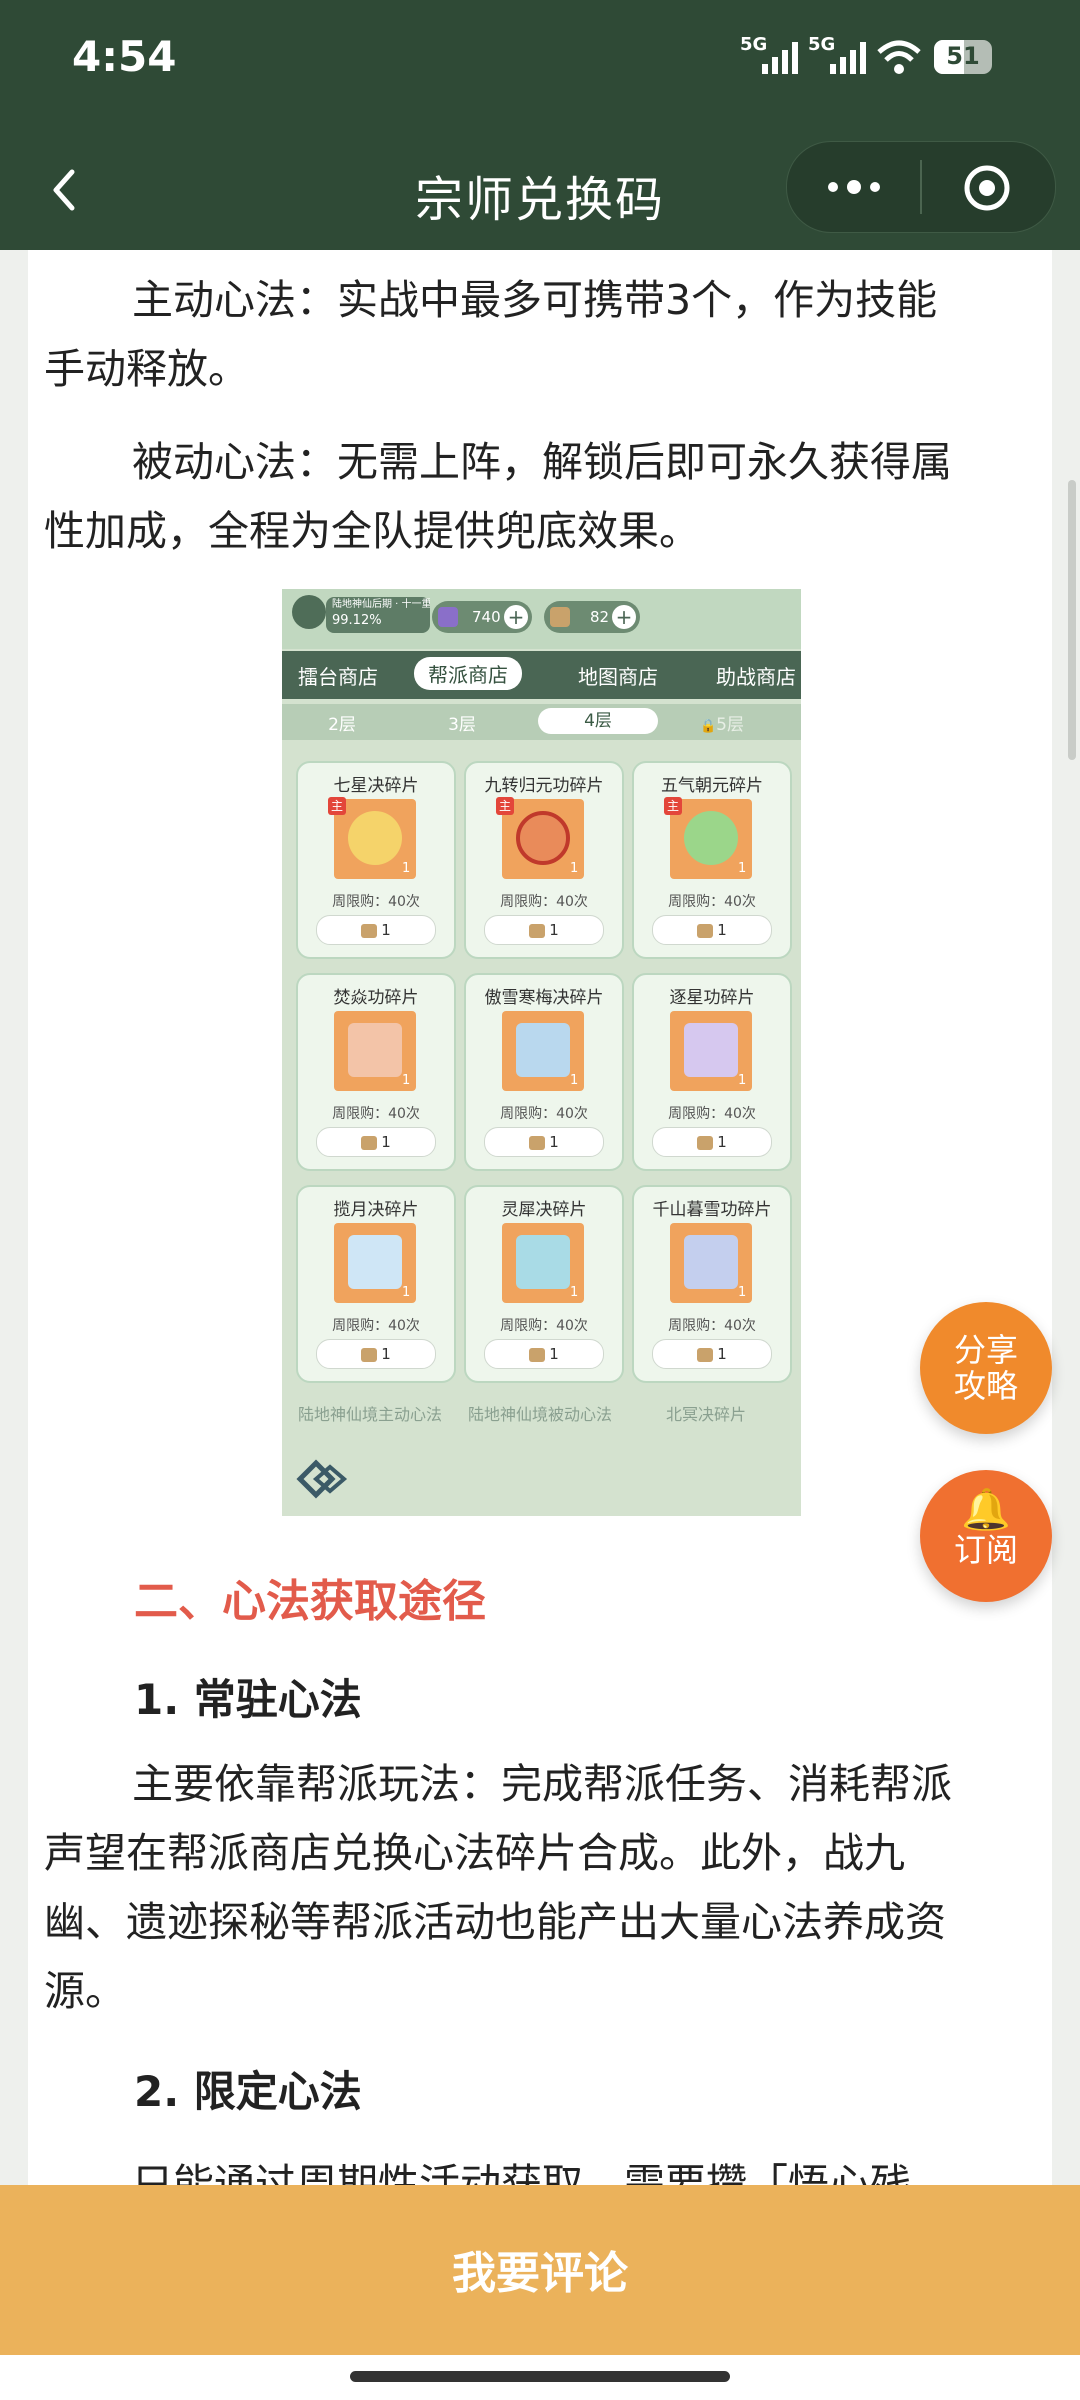 This screenshot has height=2400, width=1080. Describe the element at coordinates (486, 617) in the screenshot. I see `currency-amount: 740` at that location.